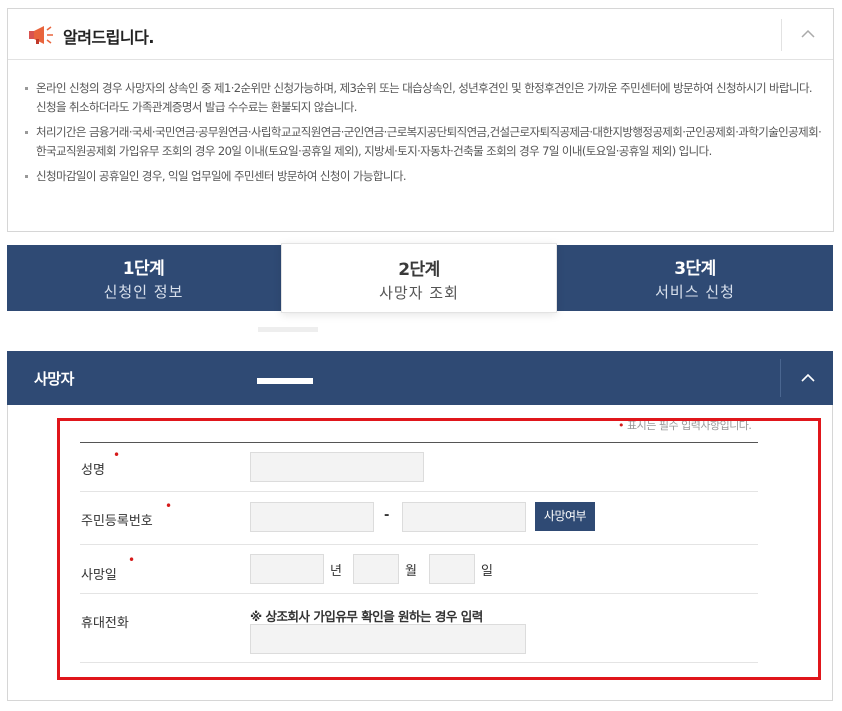  Describe the element at coordinates (143, 269) in the screenshot. I see `step-number: 1단계` at that location.